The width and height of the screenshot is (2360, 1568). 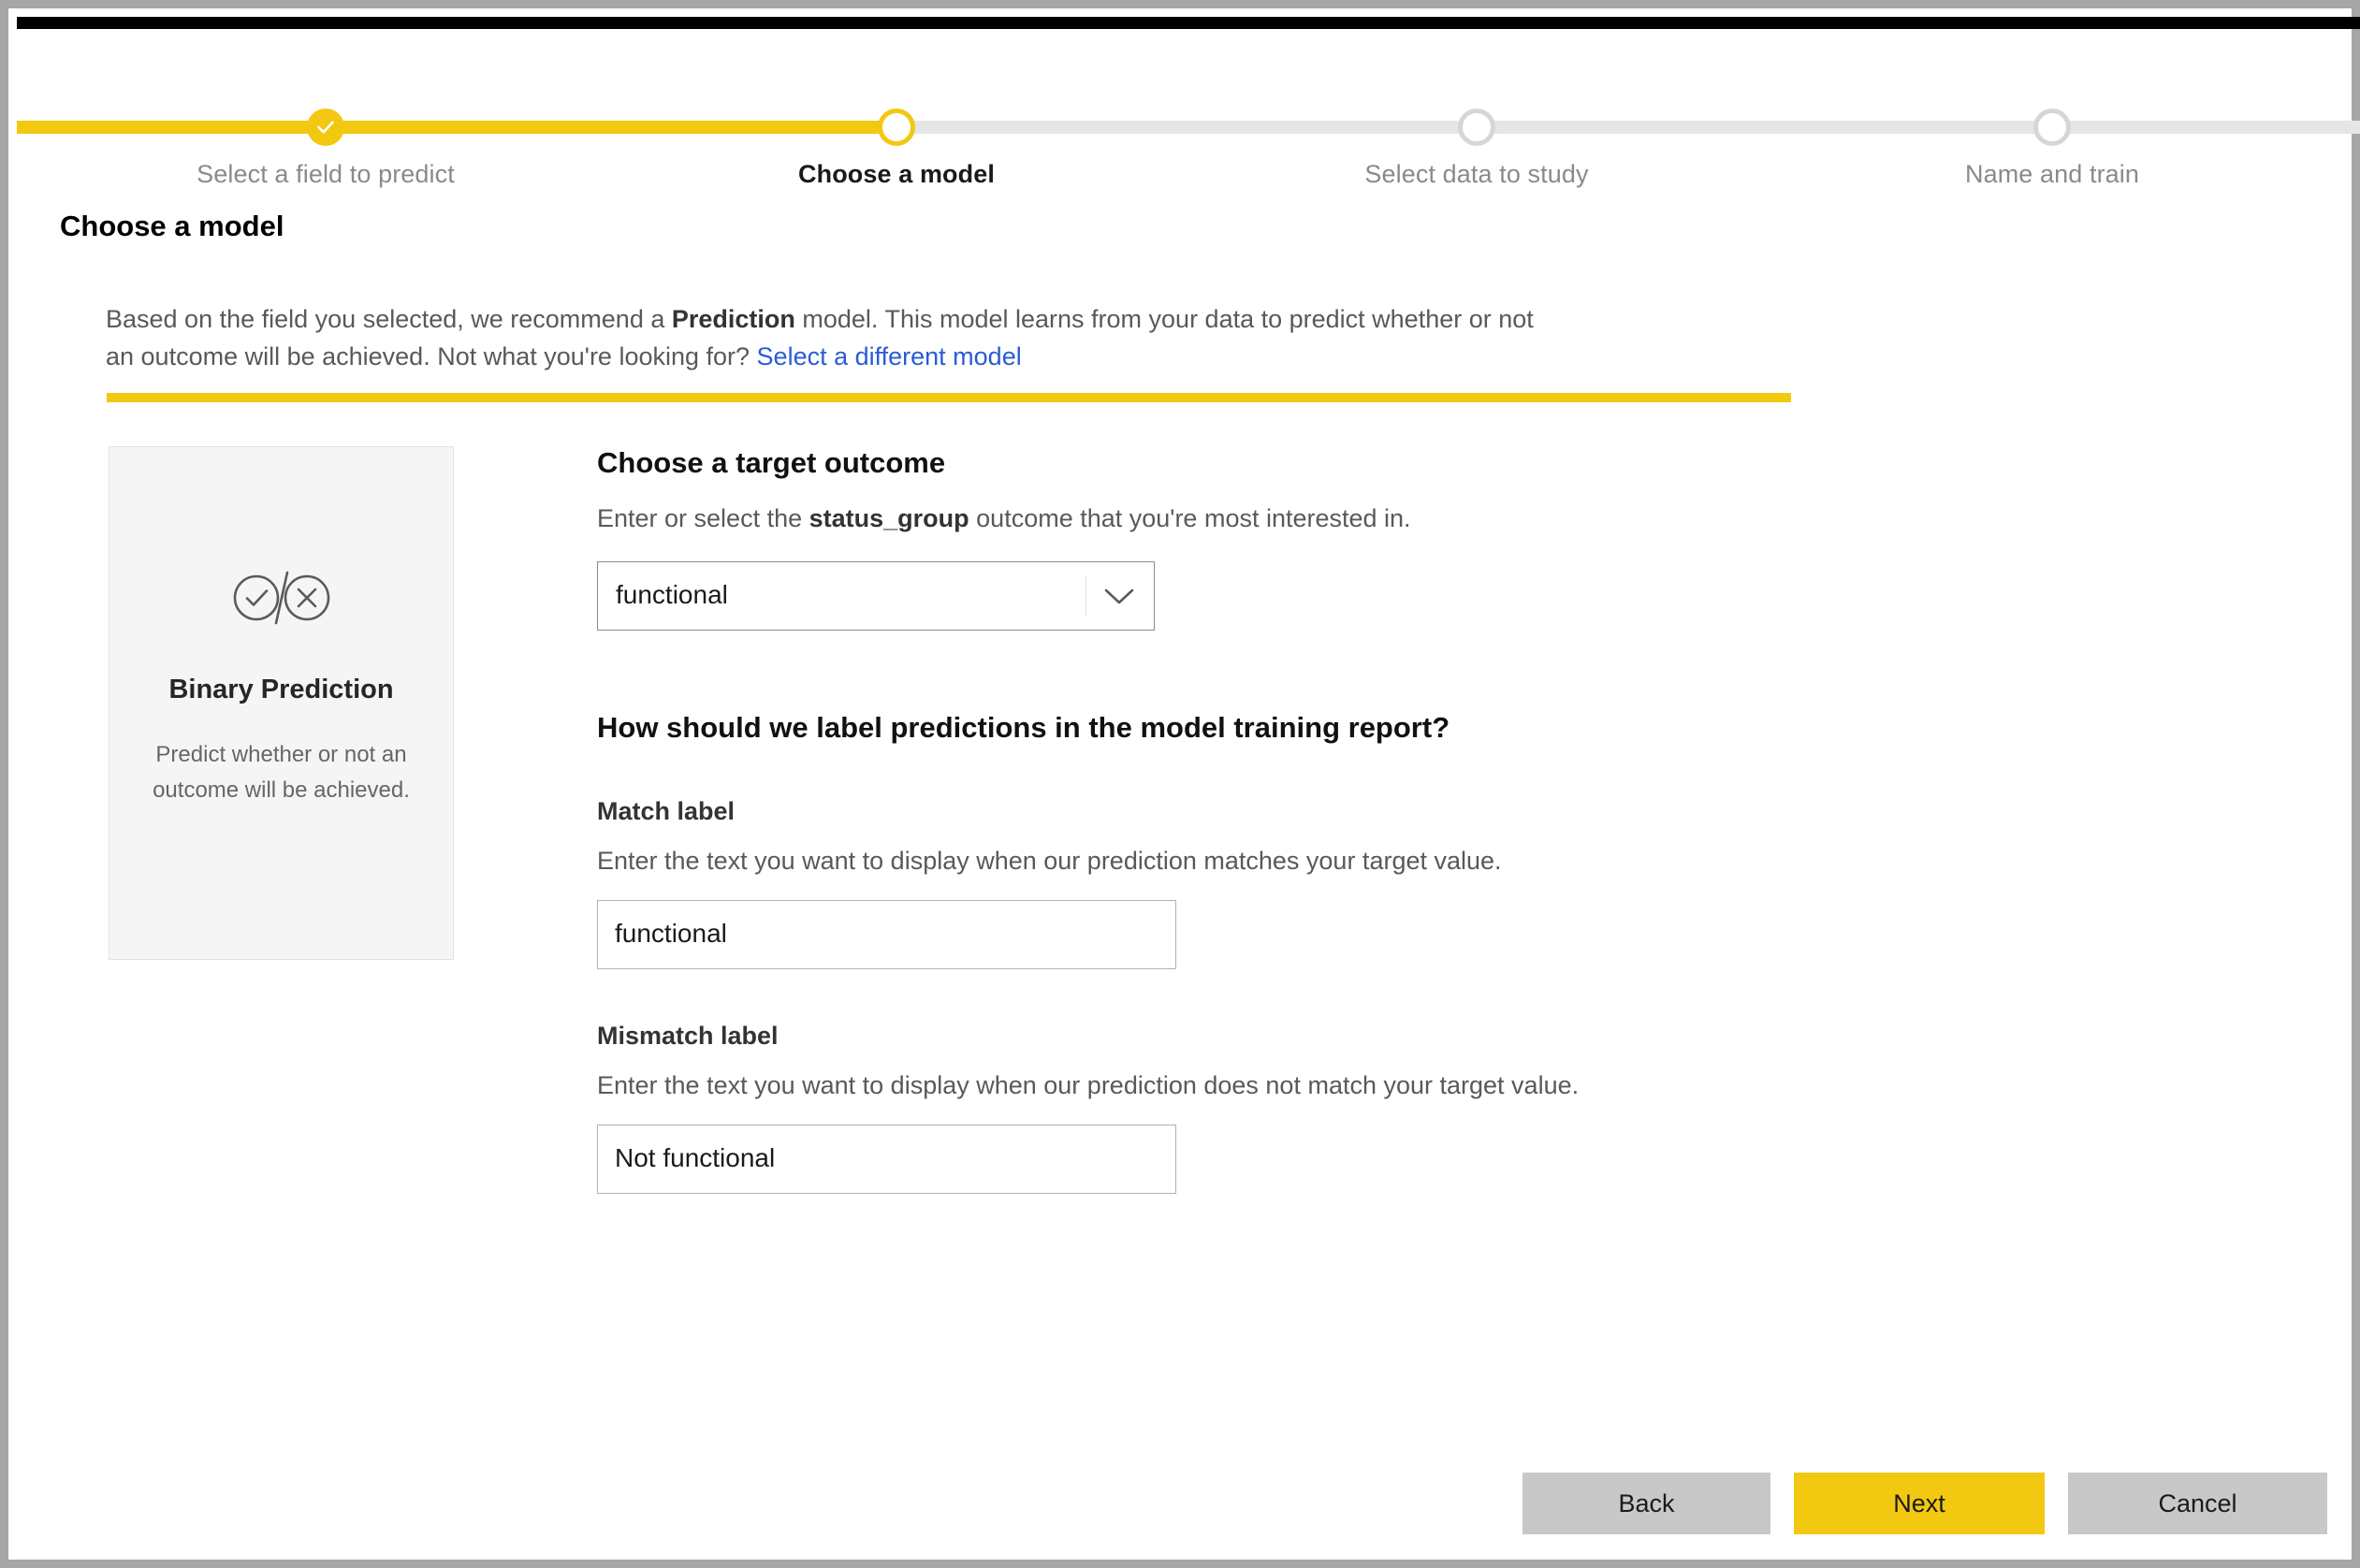 What do you see at coordinates (1119, 597) in the screenshot?
I see `chevron-down-icon` at bounding box center [1119, 597].